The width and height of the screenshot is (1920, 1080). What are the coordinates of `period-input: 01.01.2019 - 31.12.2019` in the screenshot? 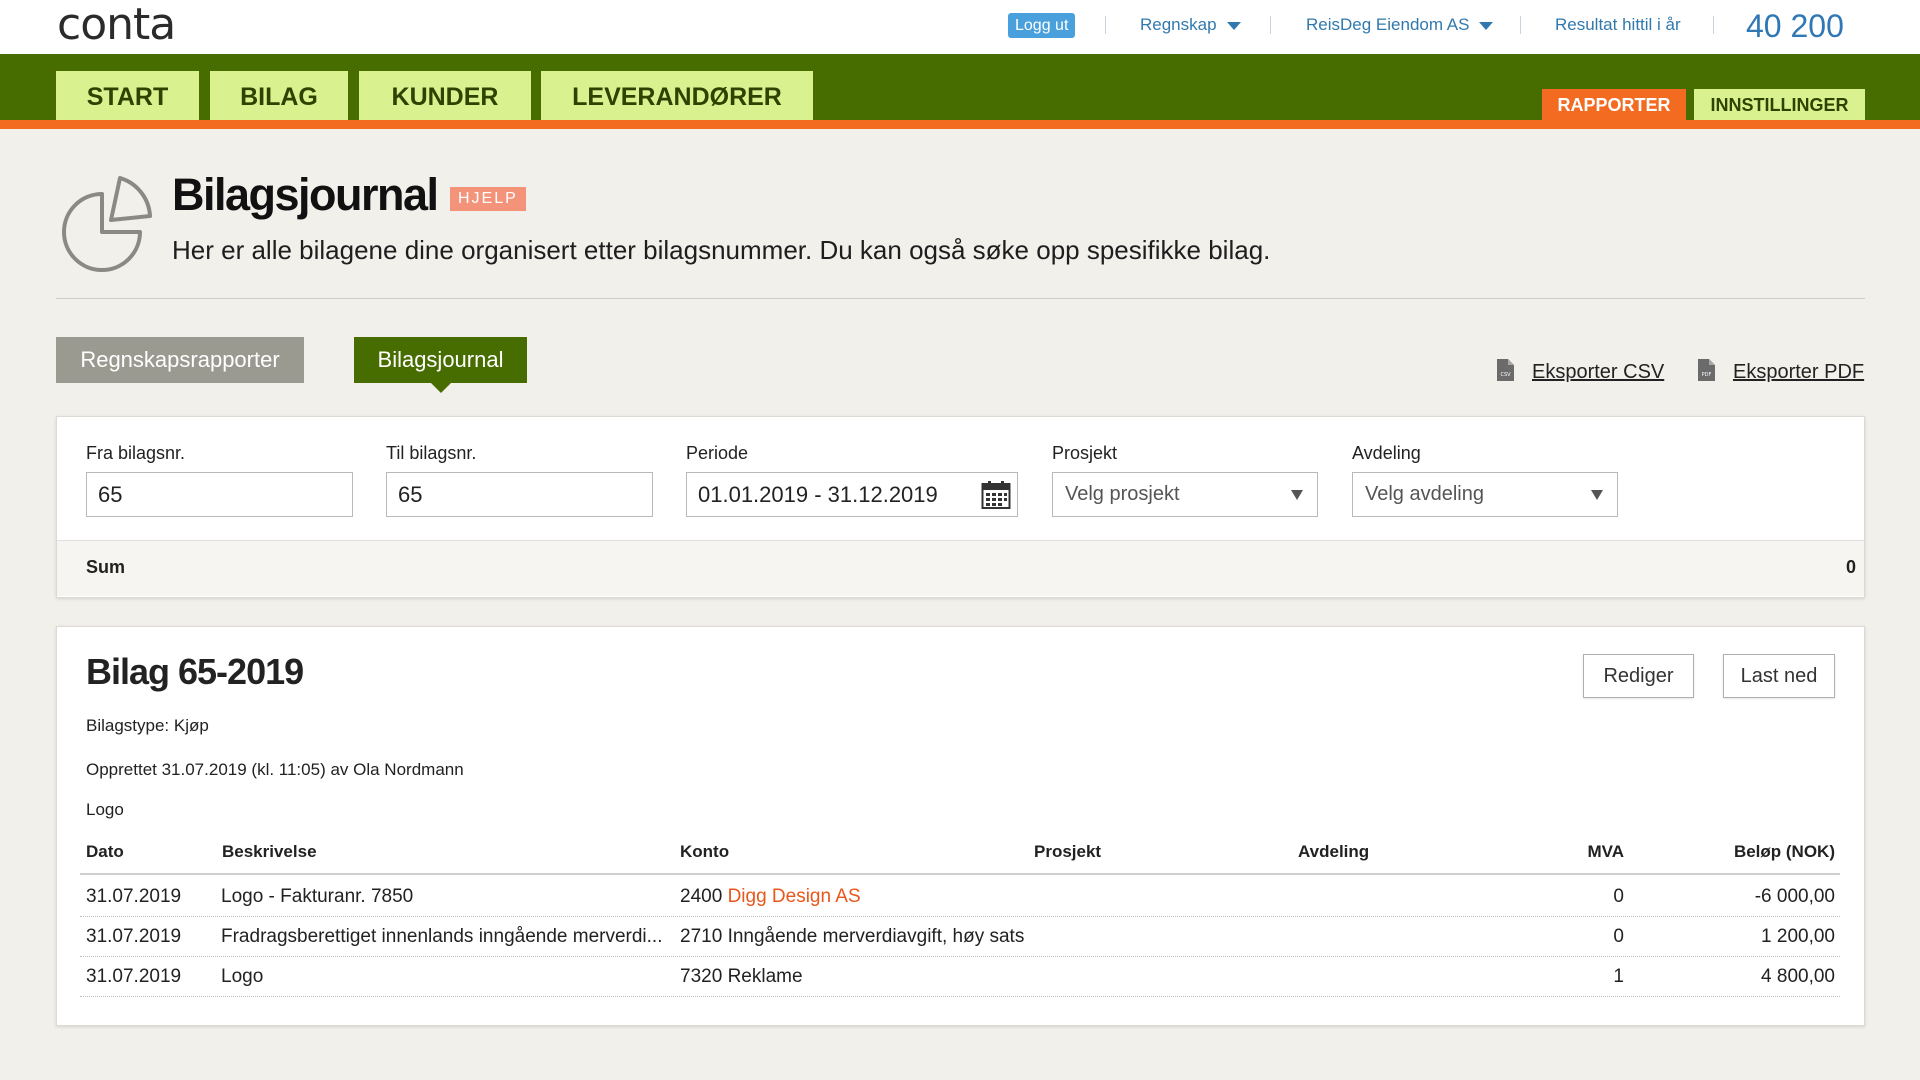 It's located at (852, 494).